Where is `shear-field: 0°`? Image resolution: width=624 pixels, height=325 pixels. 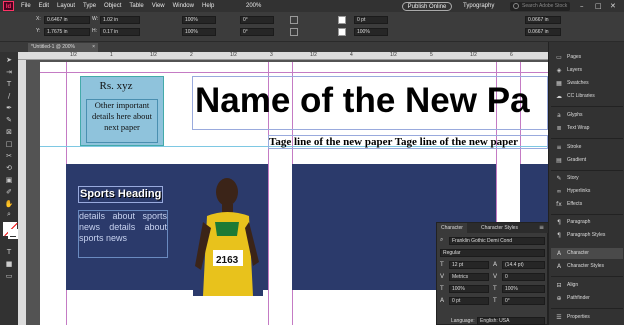
shear-field: 0° is located at coordinates (257, 32).